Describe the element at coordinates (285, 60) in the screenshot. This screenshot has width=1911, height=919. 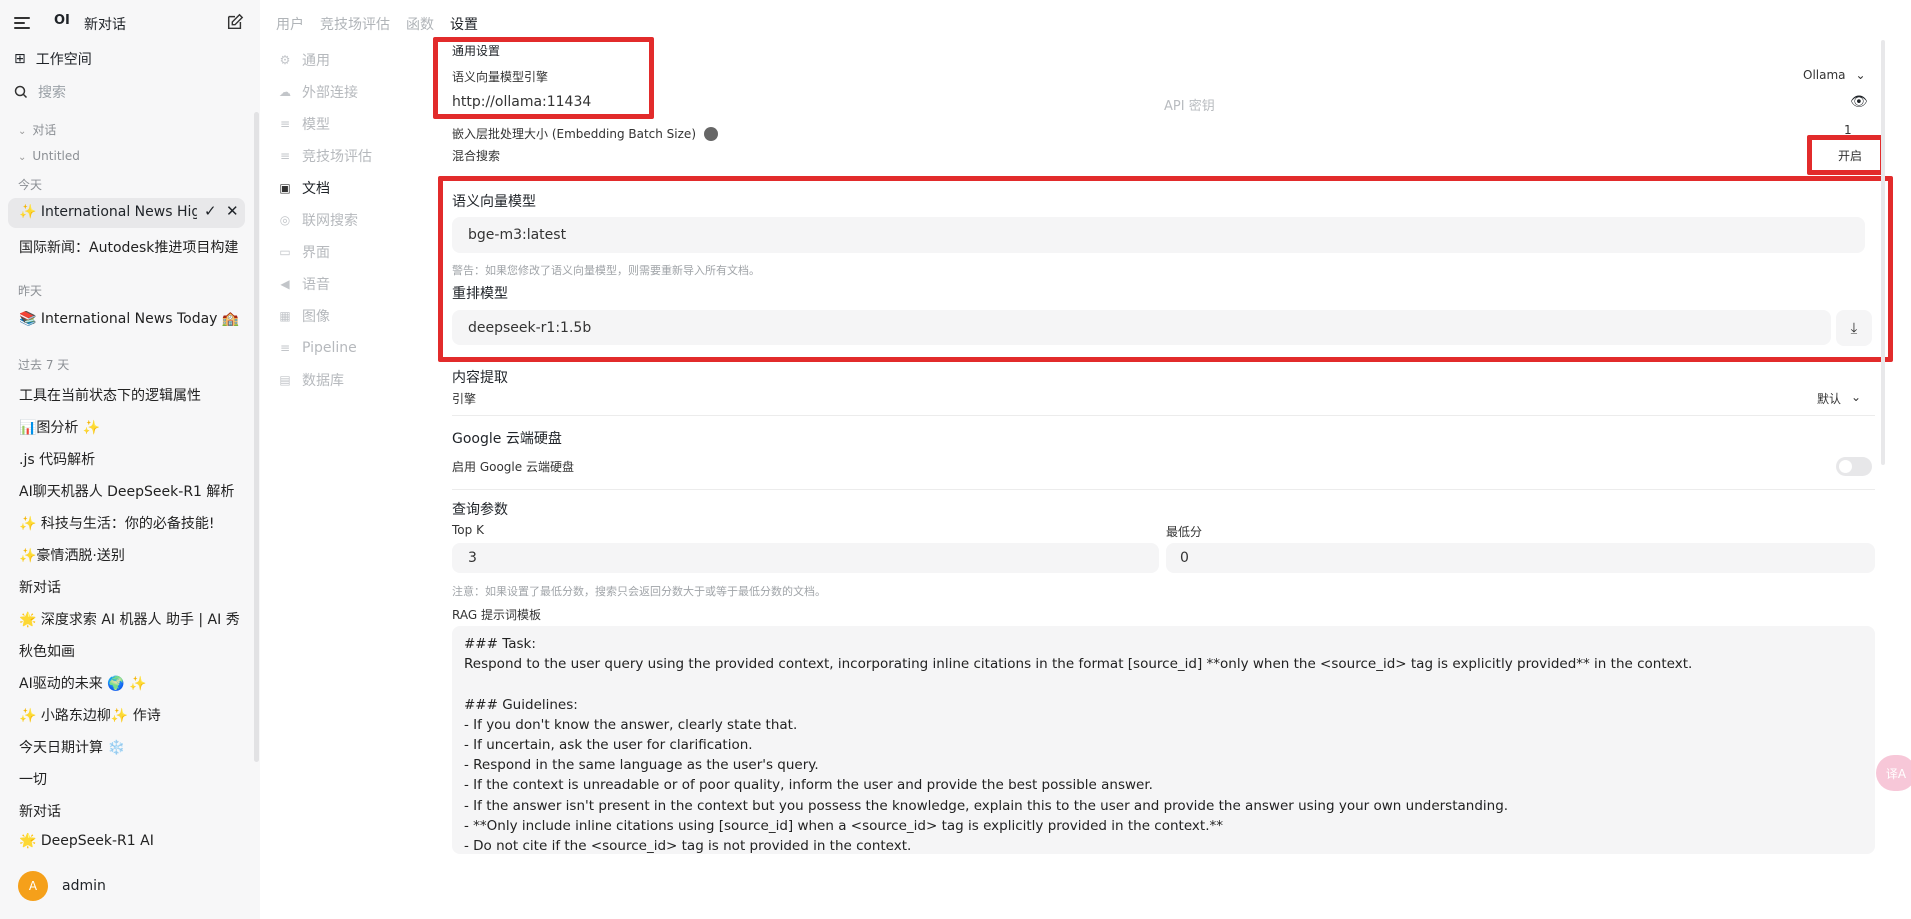
I see `gear-icon: ⚙` at that location.